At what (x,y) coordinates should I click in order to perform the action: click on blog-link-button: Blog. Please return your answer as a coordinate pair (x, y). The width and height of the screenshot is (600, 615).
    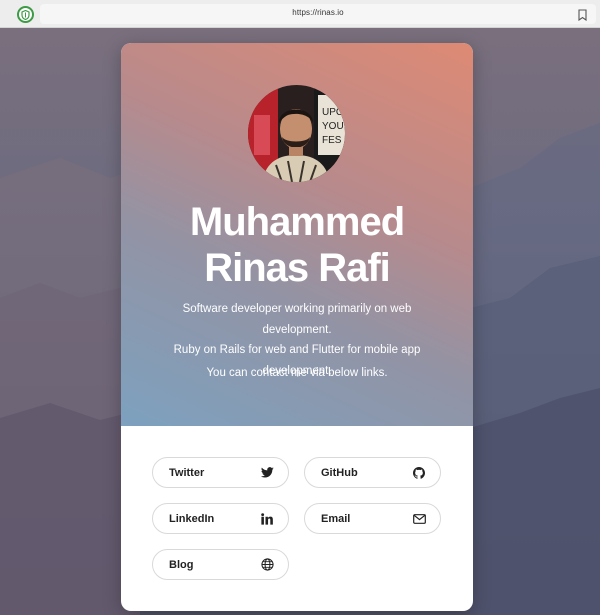
    Looking at the image, I should click on (220, 564).